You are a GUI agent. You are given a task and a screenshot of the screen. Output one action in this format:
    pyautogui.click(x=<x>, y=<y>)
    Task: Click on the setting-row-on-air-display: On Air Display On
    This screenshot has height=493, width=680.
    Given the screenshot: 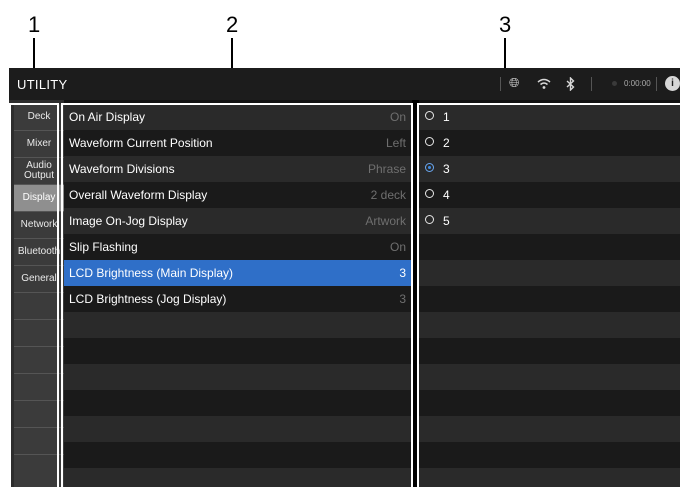 What is the action you would take?
    pyautogui.click(x=238, y=117)
    